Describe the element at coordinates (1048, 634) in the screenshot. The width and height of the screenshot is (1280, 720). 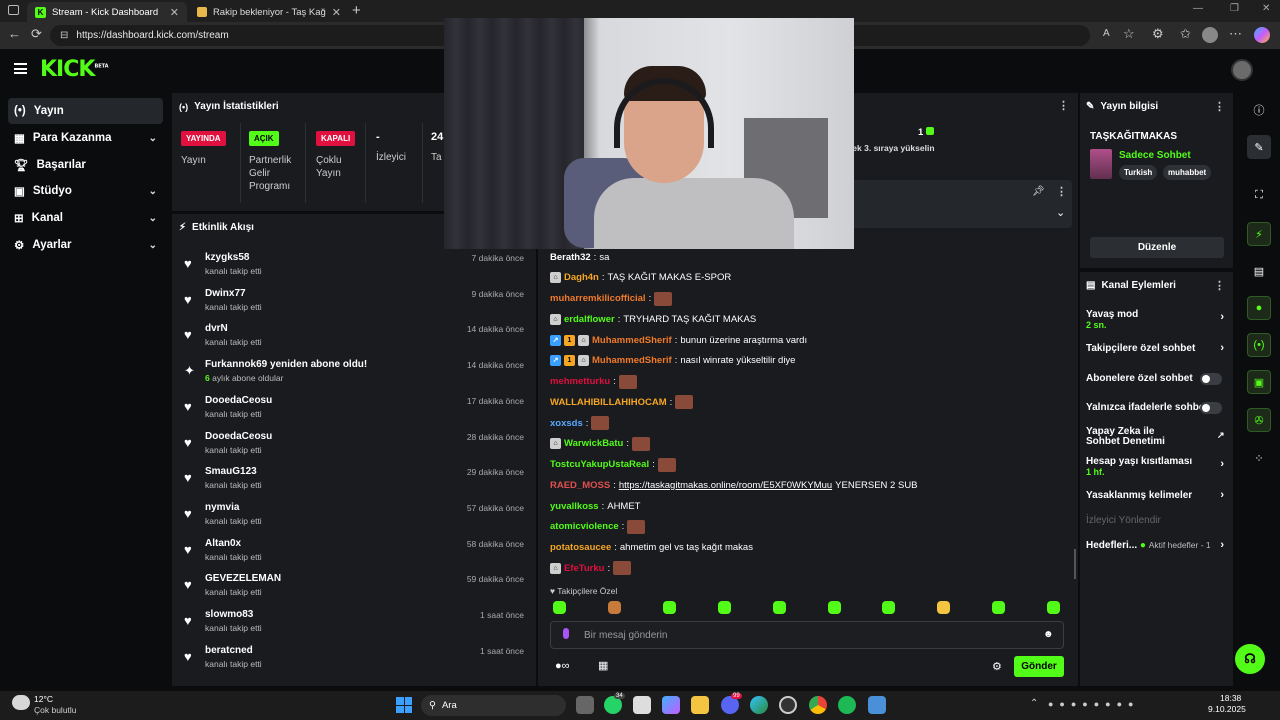
I see `emoji-icon: ☻` at that location.